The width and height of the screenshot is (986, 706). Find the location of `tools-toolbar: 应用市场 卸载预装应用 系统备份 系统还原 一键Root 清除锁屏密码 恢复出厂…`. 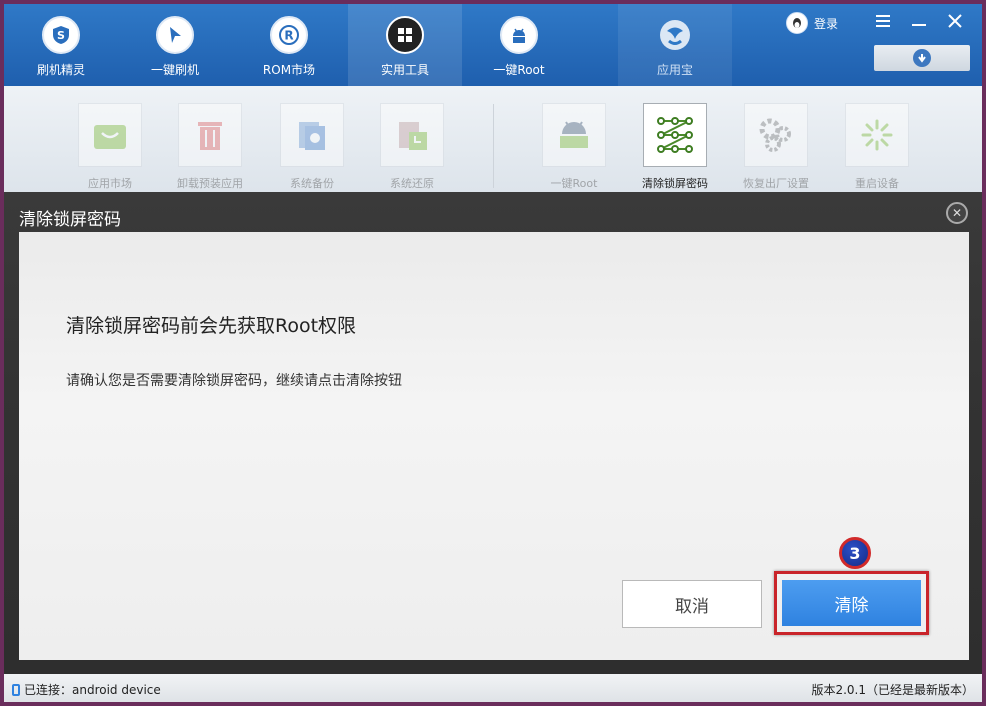

tools-toolbar: 应用市场 卸载预装应用 系统备份 系统还原 一键Root 清除锁屏密码 恢复出厂… is located at coordinates (493, 139).